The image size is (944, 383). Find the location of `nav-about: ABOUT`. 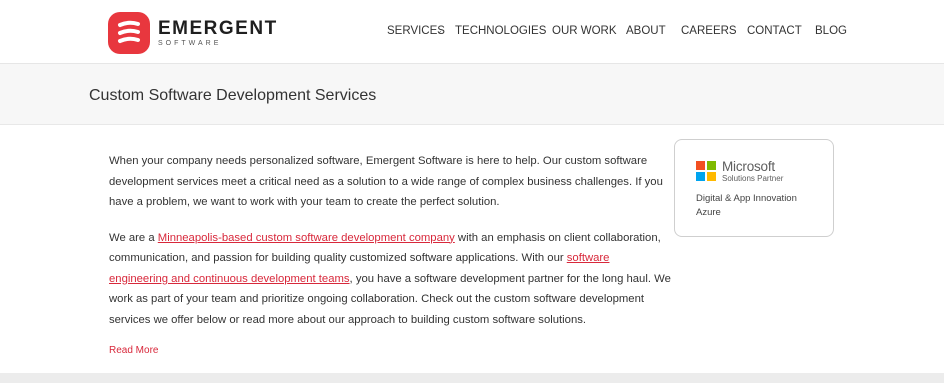

nav-about: ABOUT is located at coordinates (646, 31).